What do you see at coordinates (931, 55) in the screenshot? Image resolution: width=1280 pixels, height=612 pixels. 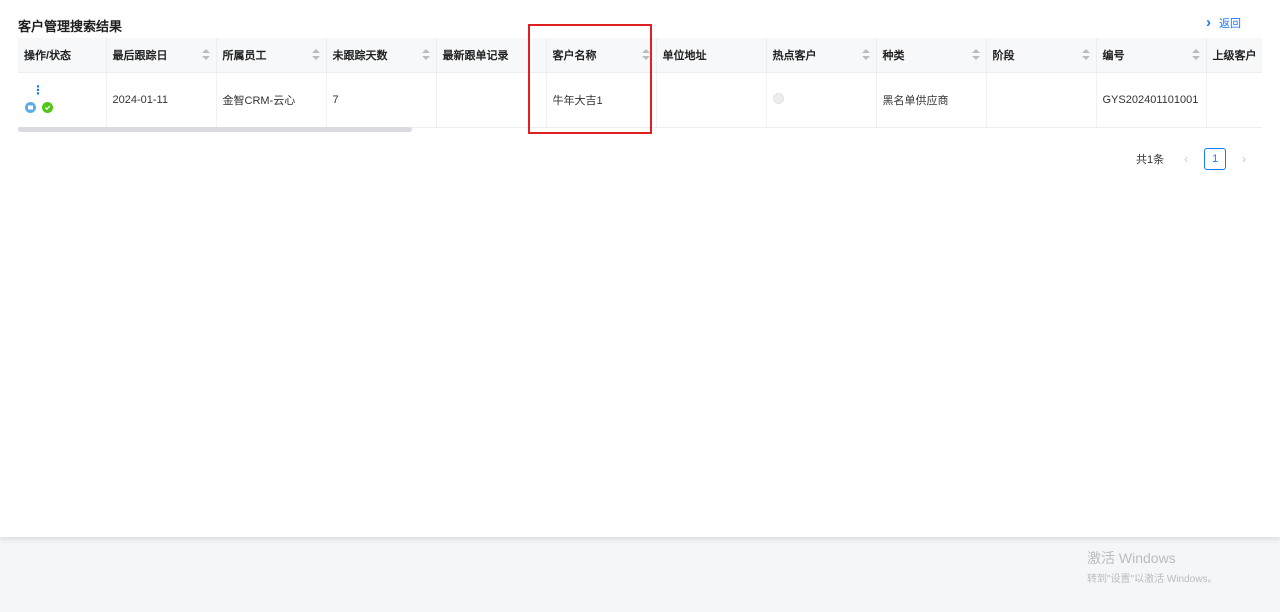 I see `col-header-category: 种类` at bounding box center [931, 55].